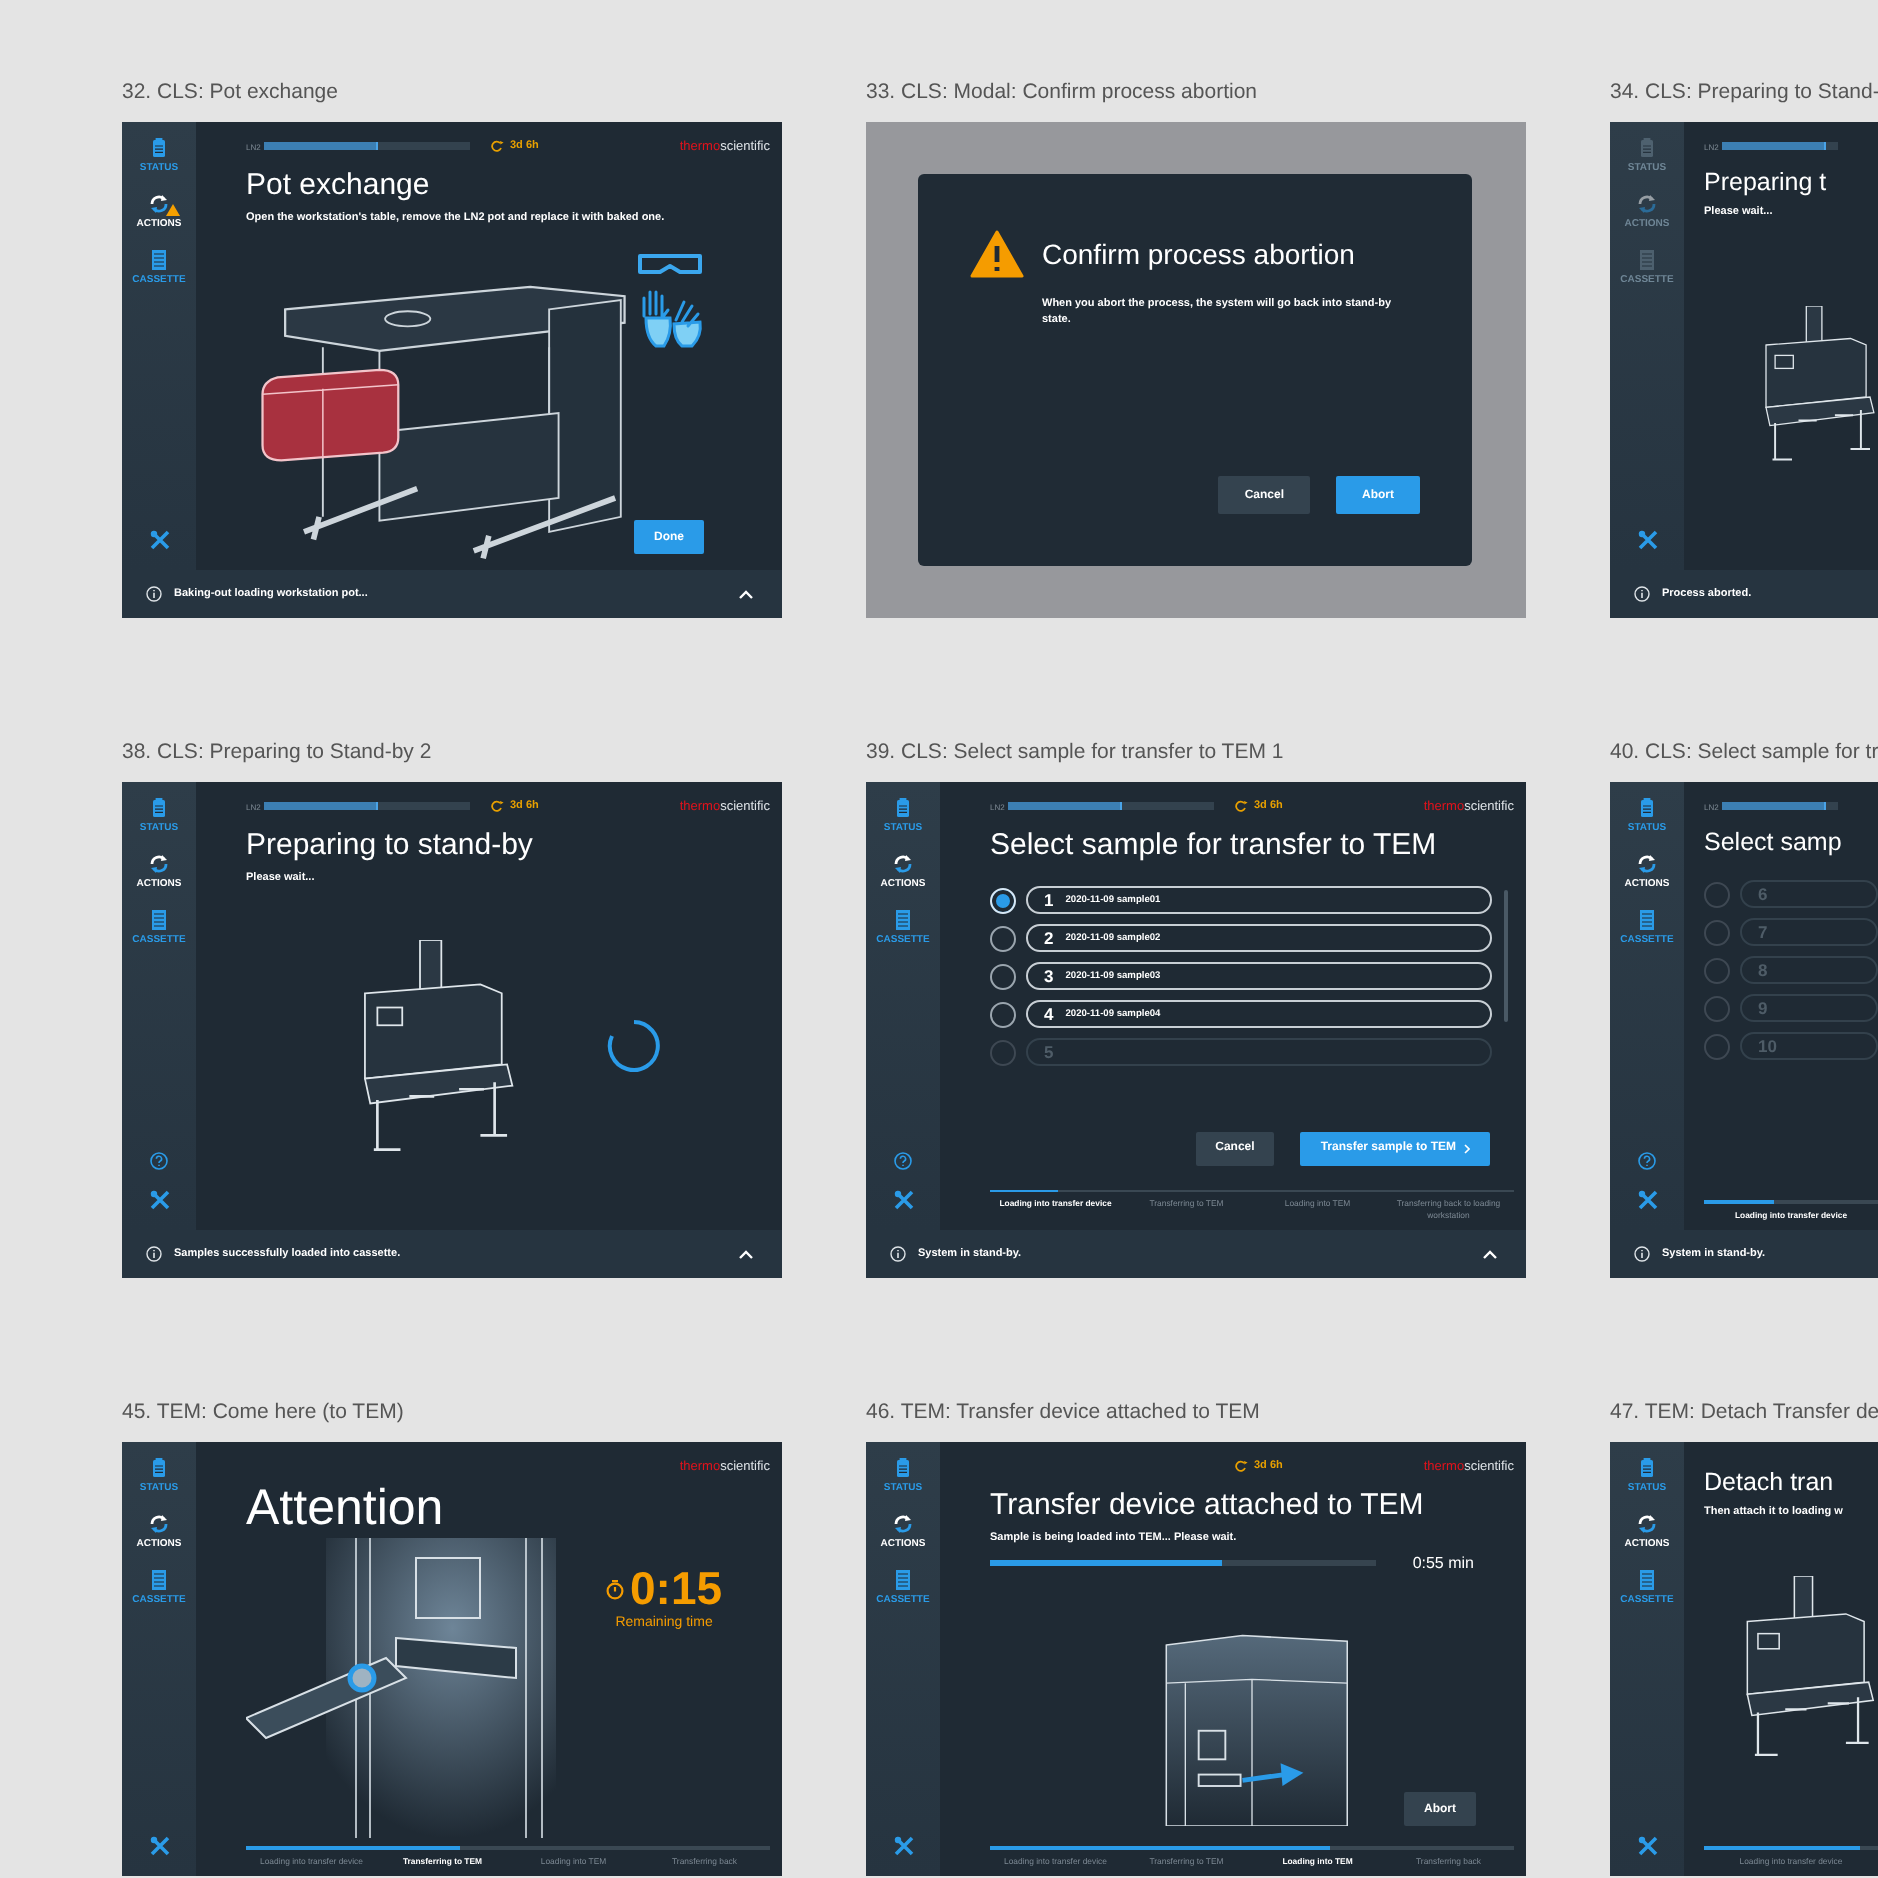 The image size is (1878, 1878). Describe the element at coordinates (1208, 1505) in the screenshot. I see `screen-title: Transfer device attached to TEM` at that location.